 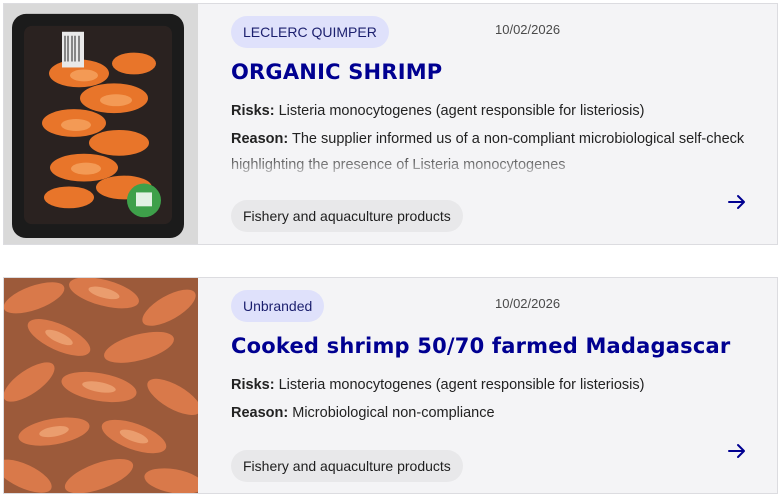 What do you see at coordinates (494, 165) in the screenshot?
I see `text-fade` at bounding box center [494, 165].